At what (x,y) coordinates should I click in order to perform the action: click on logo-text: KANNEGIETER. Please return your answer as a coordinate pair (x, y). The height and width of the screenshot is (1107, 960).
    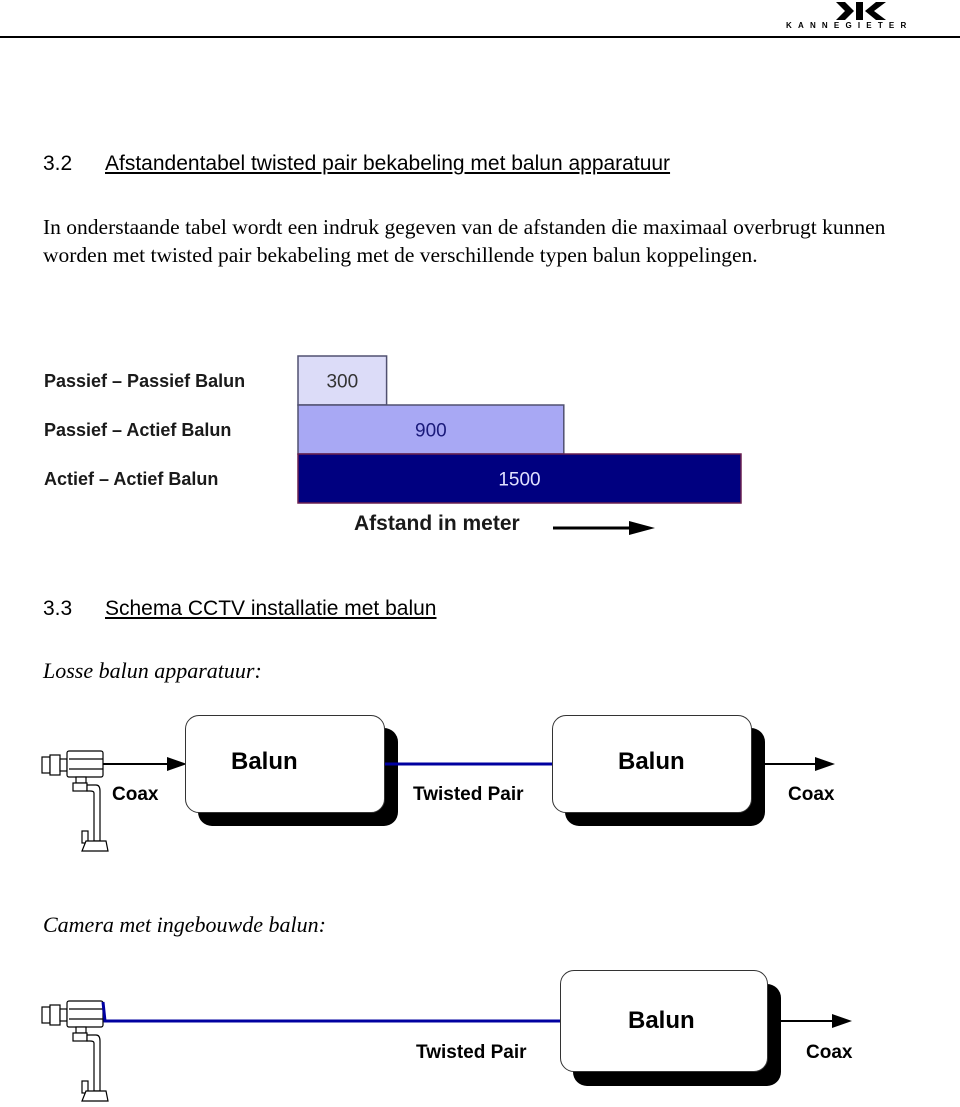
    Looking at the image, I should click on (849, 25).